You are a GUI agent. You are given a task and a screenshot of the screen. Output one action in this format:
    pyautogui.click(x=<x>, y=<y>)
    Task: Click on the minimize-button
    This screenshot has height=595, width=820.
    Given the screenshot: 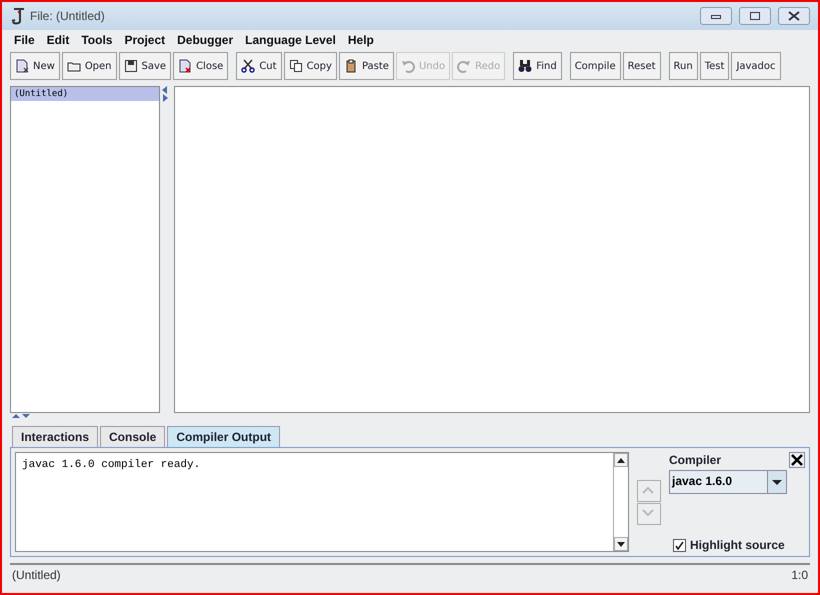 What is the action you would take?
    pyautogui.click(x=716, y=16)
    